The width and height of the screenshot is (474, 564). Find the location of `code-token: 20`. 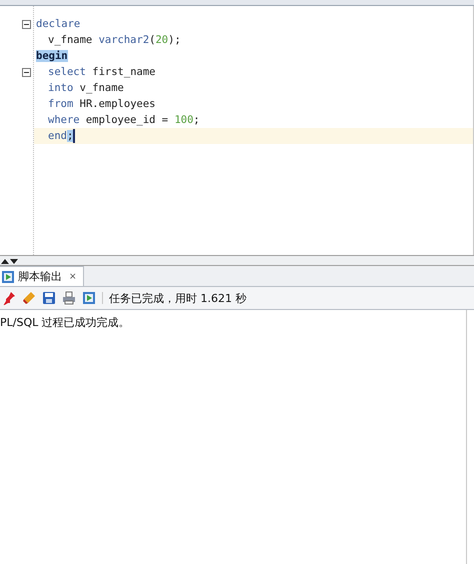

code-token: 20 is located at coordinates (161, 40).